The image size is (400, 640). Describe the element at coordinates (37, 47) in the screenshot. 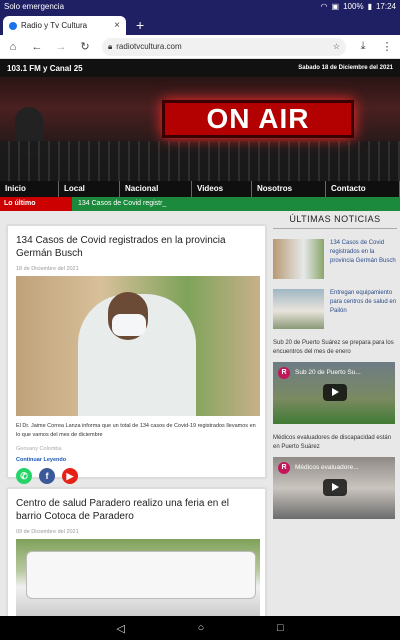

I see `back-icon: ←` at that location.